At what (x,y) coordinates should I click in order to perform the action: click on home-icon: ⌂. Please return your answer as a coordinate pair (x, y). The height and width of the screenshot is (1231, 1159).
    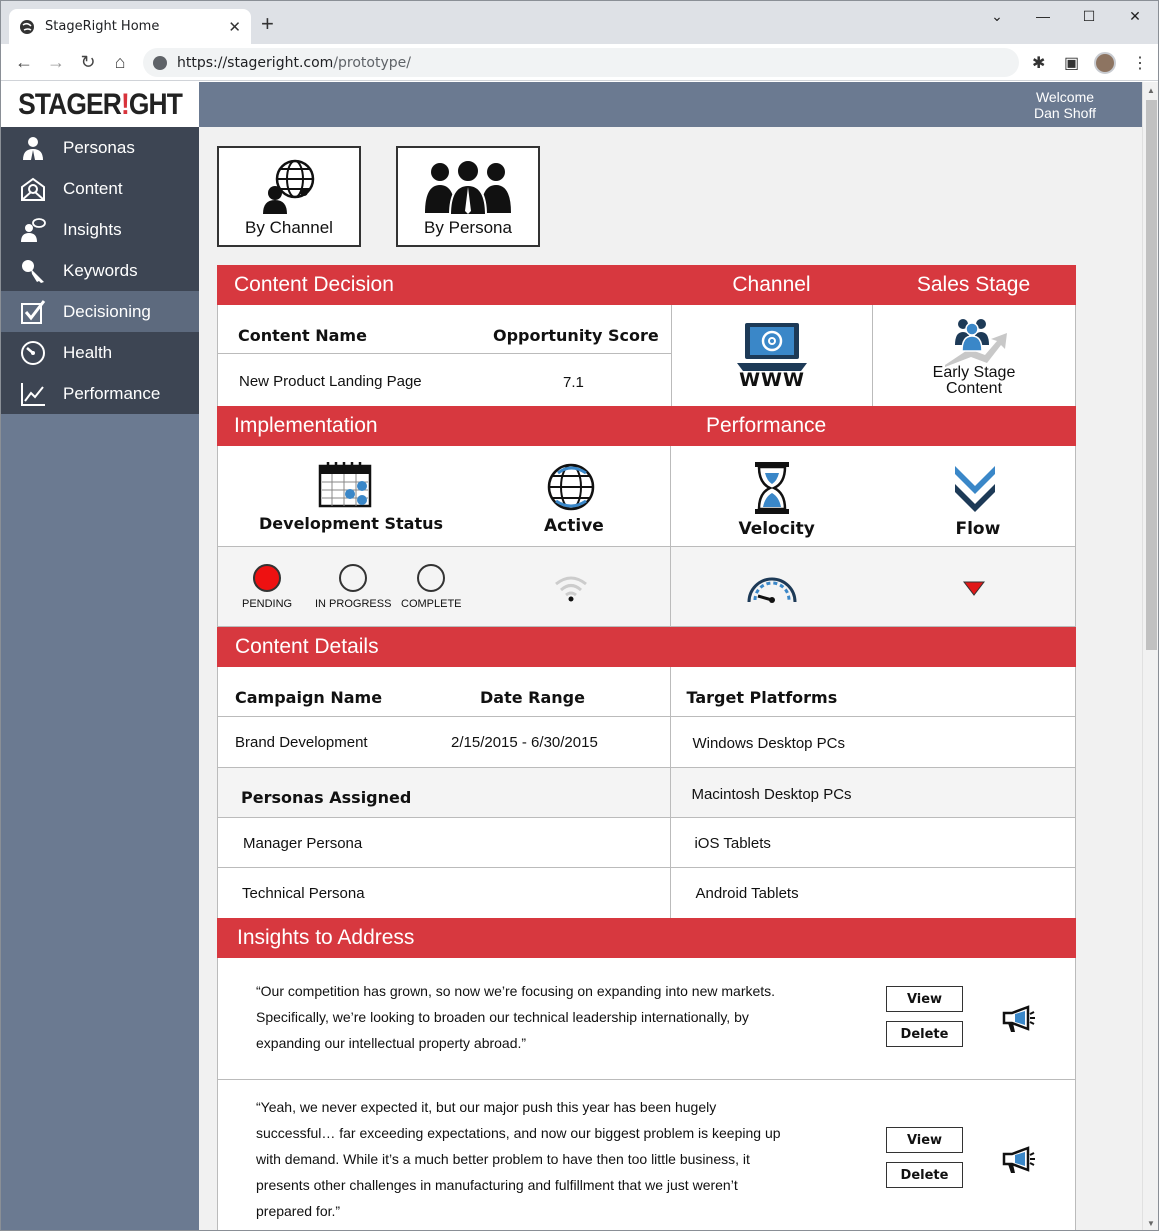
    Looking at the image, I should click on (120, 62).